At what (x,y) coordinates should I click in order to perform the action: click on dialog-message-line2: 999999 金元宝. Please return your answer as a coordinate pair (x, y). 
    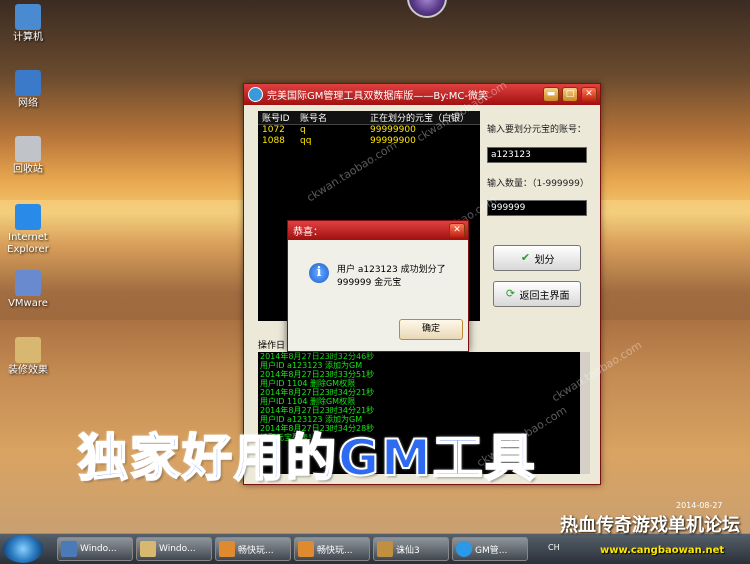
    Looking at the image, I should click on (369, 283).